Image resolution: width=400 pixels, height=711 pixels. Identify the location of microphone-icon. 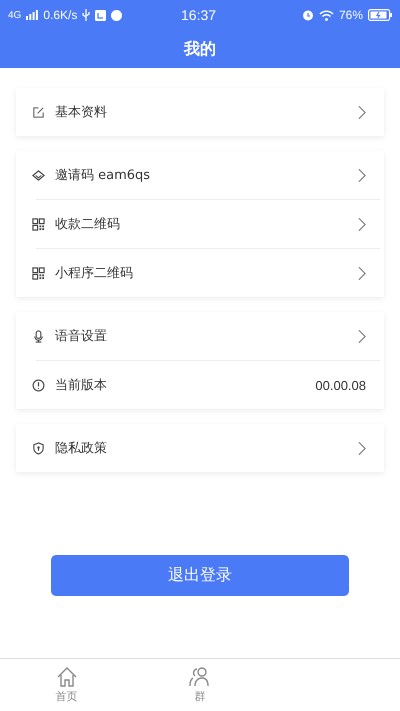
(38, 336).